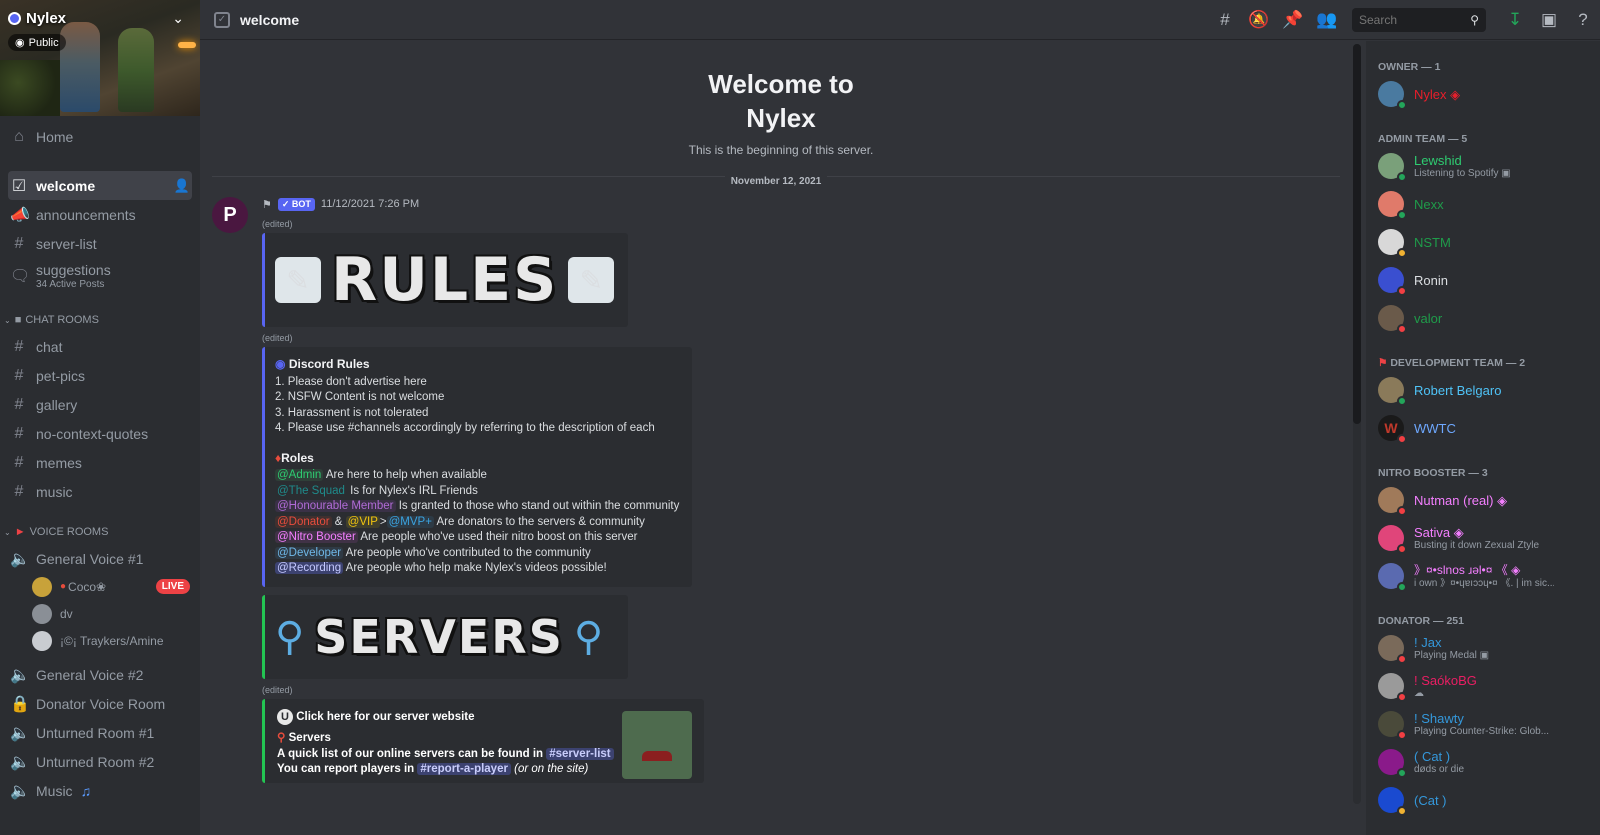 The width and height of the screenshot is (1600, 835). I want to click on voice-general-1: 🔈 General Voice #1, so click(100, 558).